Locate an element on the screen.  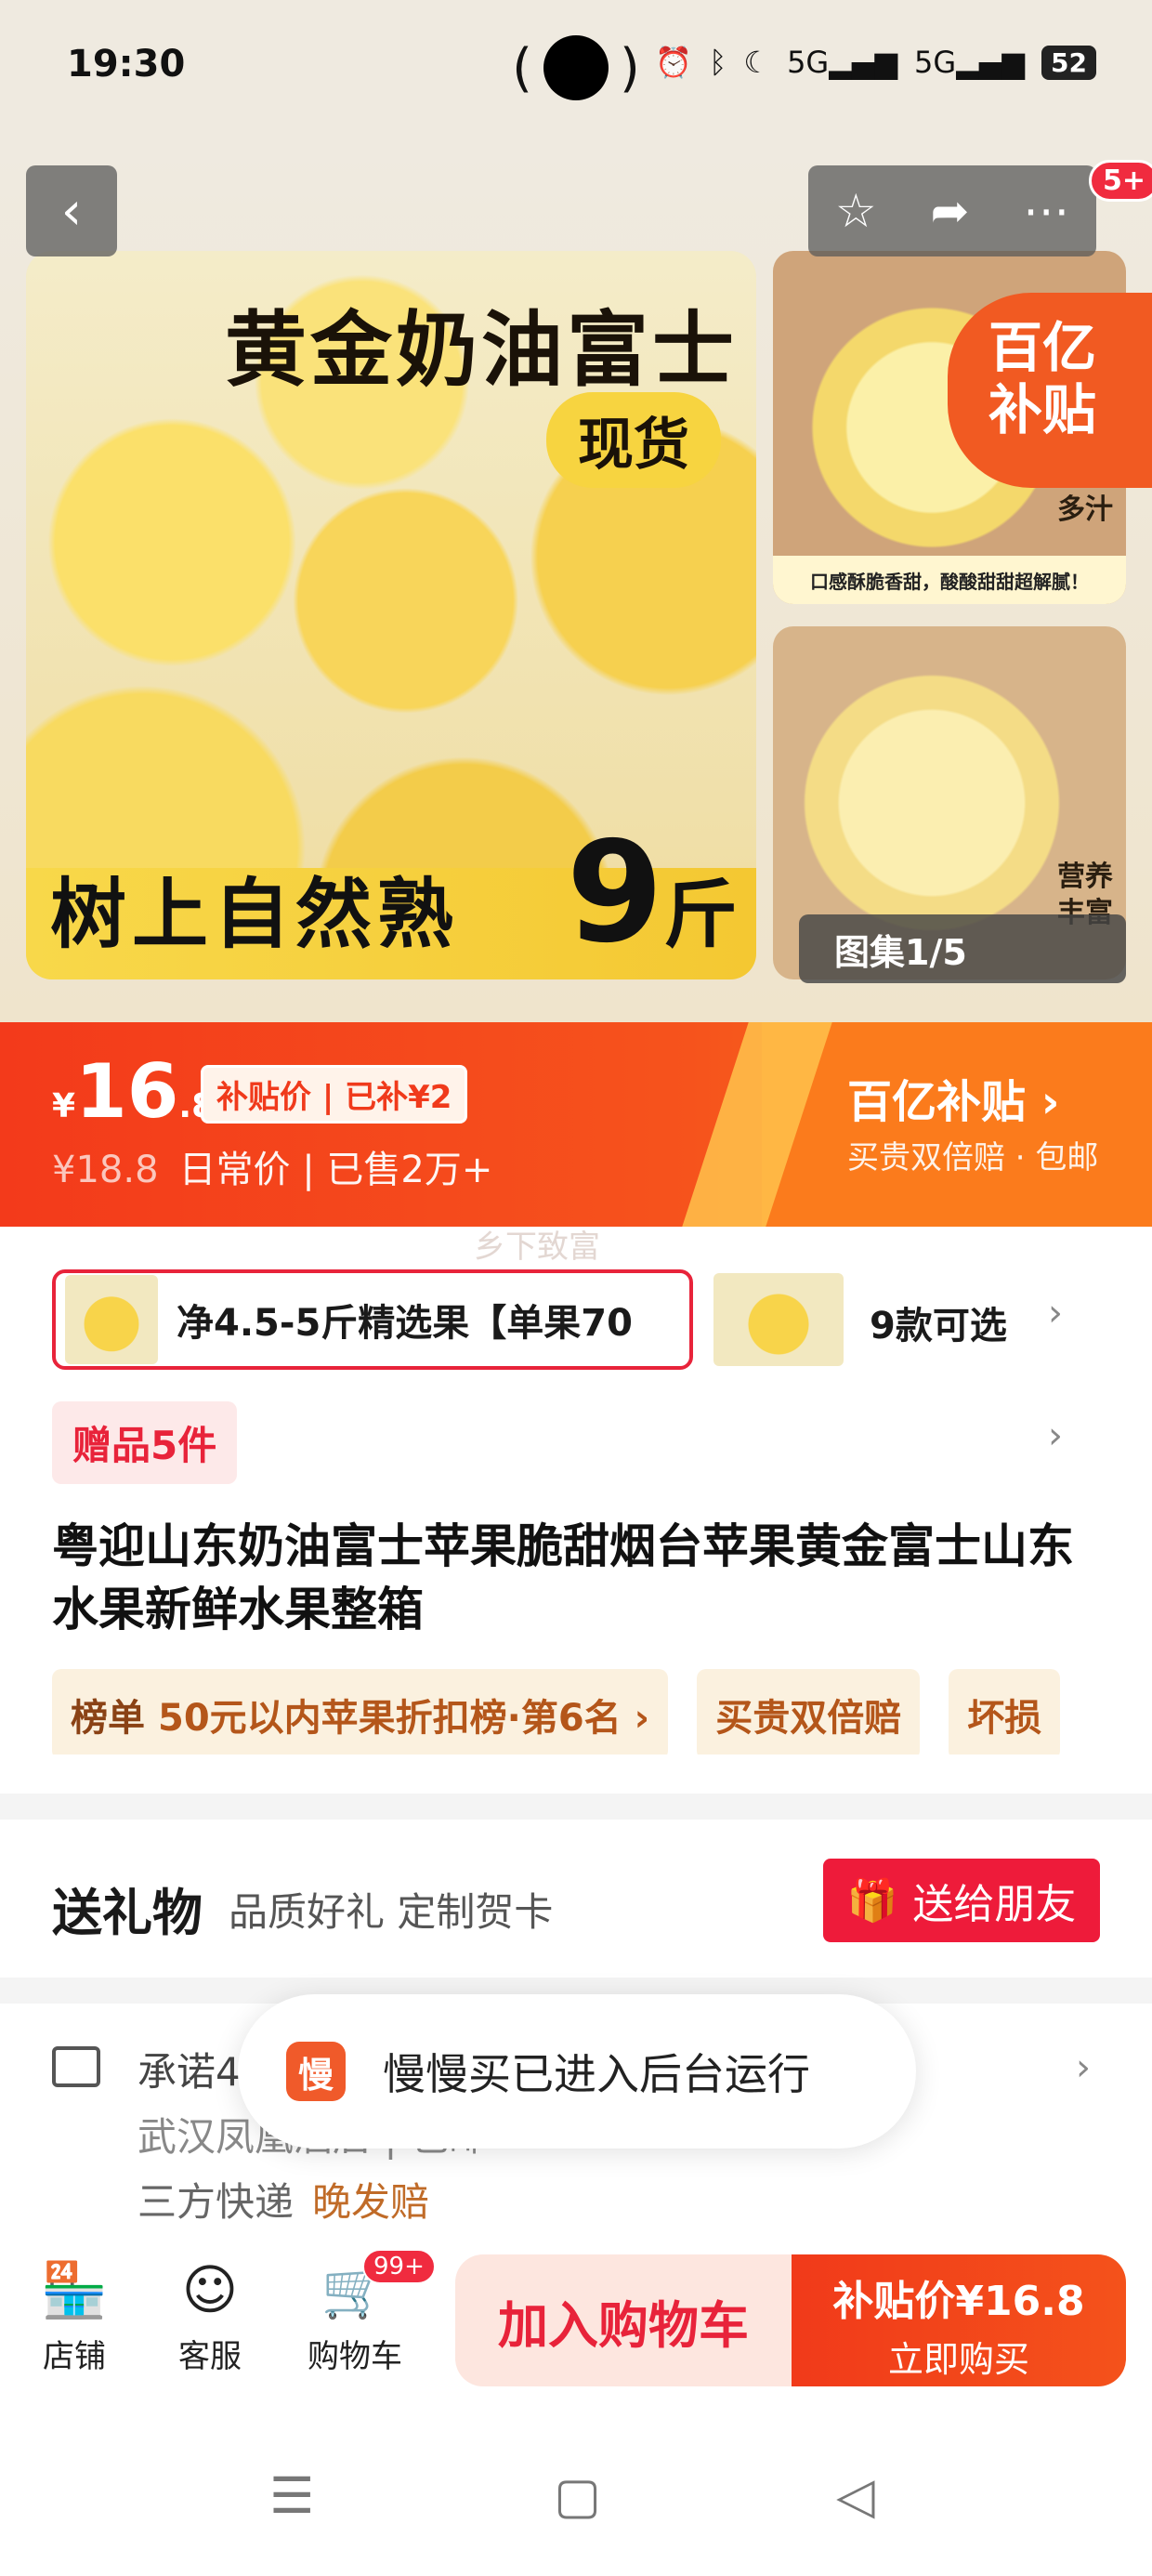
cart-label: 购物车 is located at coordinates (355, 2356).